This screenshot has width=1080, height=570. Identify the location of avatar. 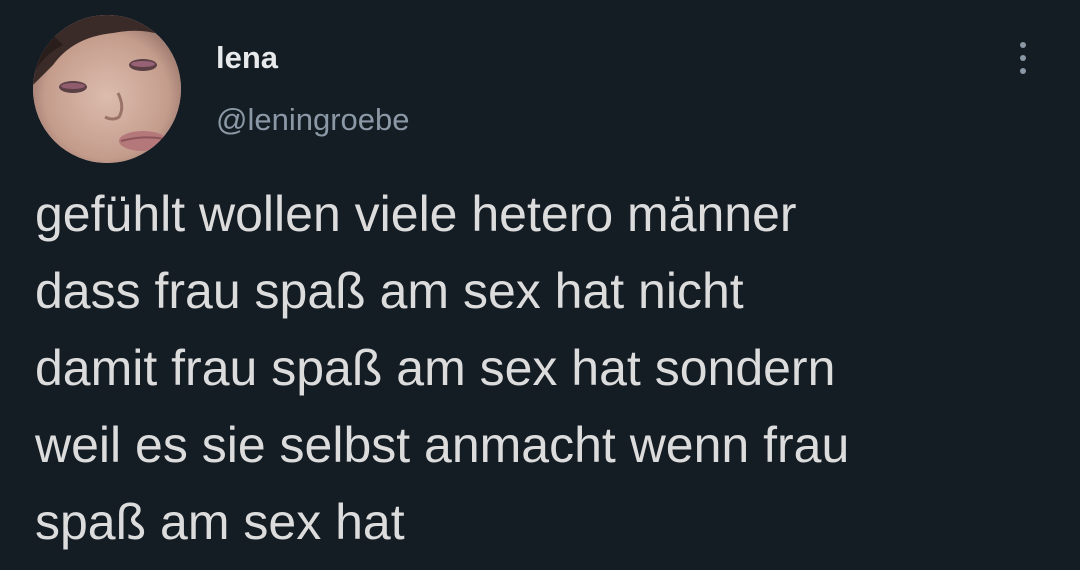
(107, 89).